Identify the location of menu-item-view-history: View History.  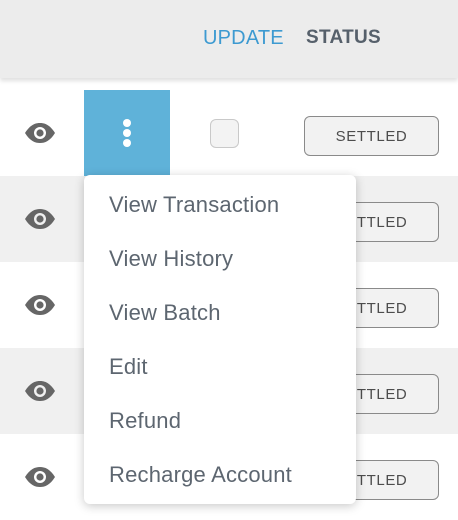
(220, 259).